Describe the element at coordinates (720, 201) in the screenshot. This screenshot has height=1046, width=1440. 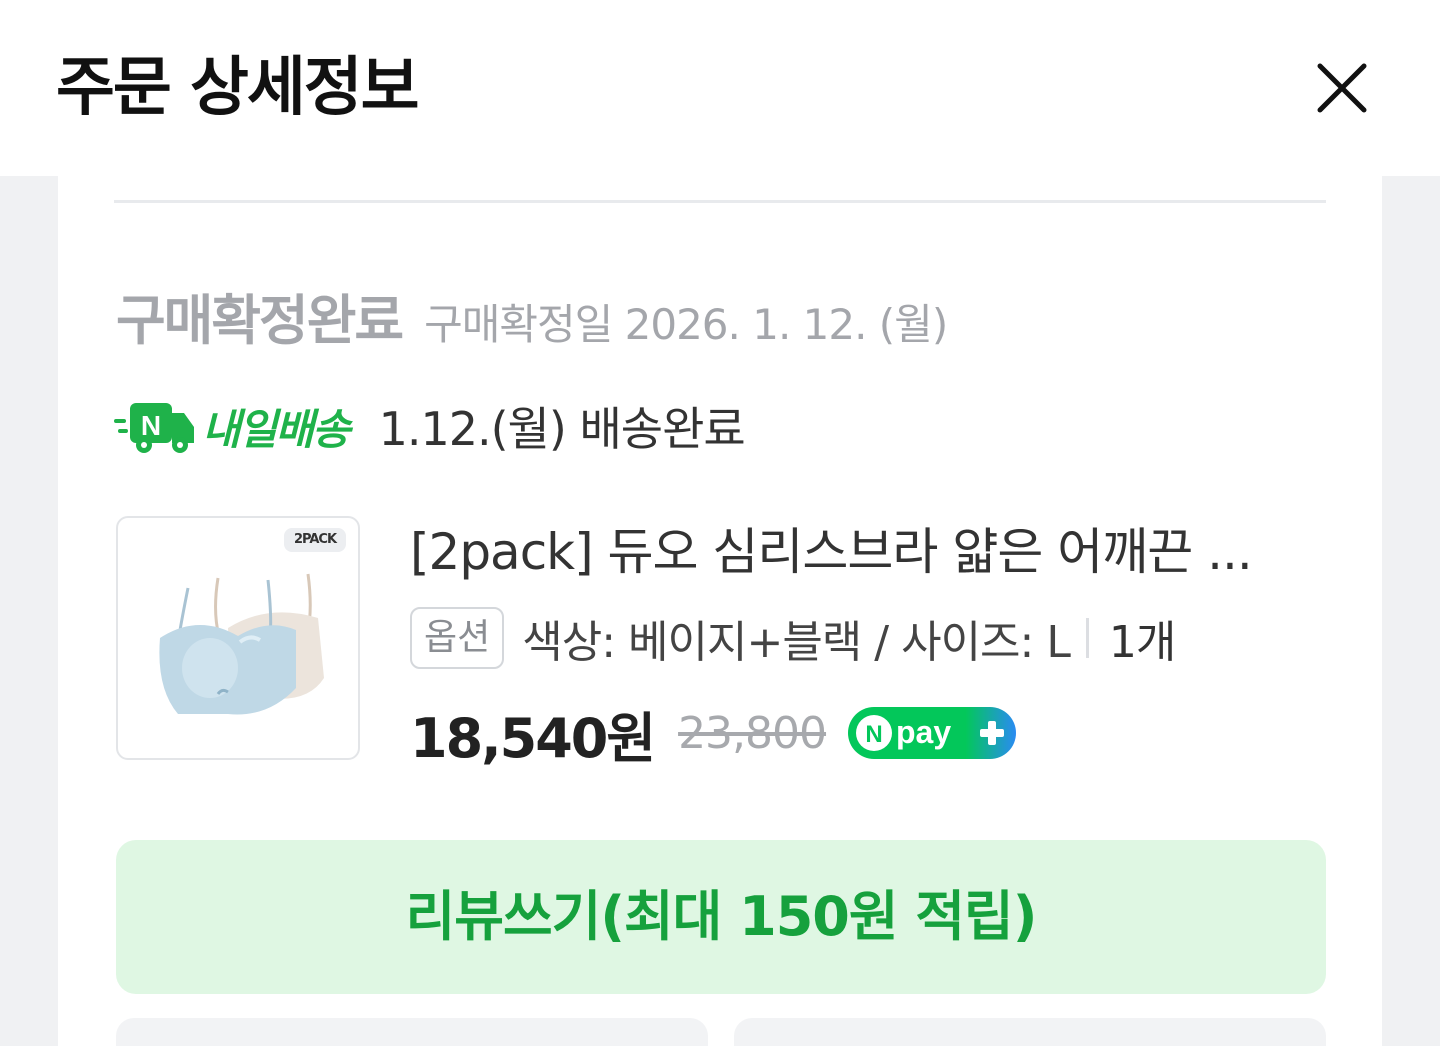
I see `divider` at that location.